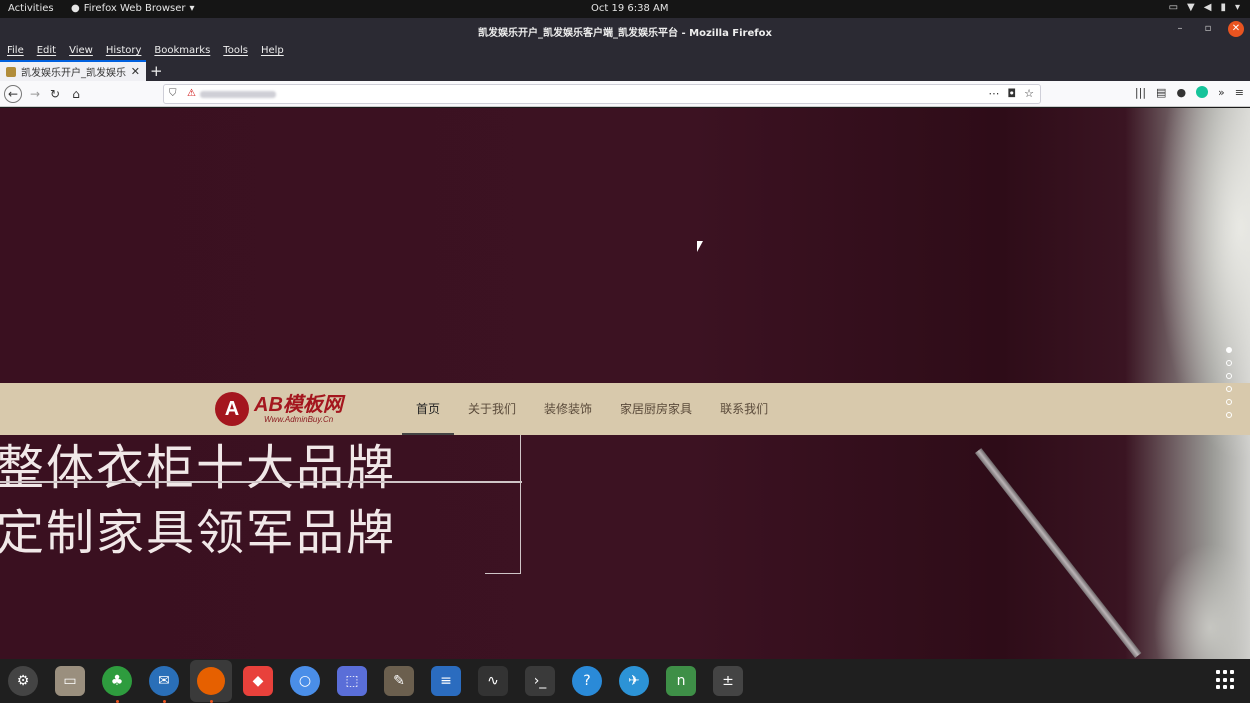  Describe the element at coordinates (1011, 93) in the screenshot. I see `pocket-icon: ◘` at that location.